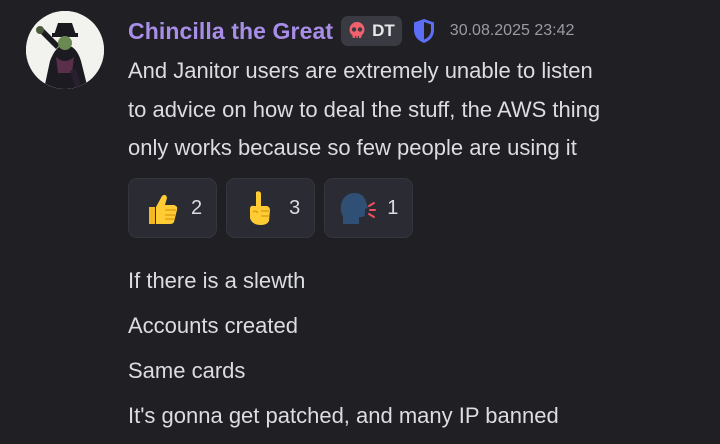 This screenshot has height=444, width=720. I want to click on message-header: Chincilla the Great DT 30.08.2025 23:42, so click(351, 31).